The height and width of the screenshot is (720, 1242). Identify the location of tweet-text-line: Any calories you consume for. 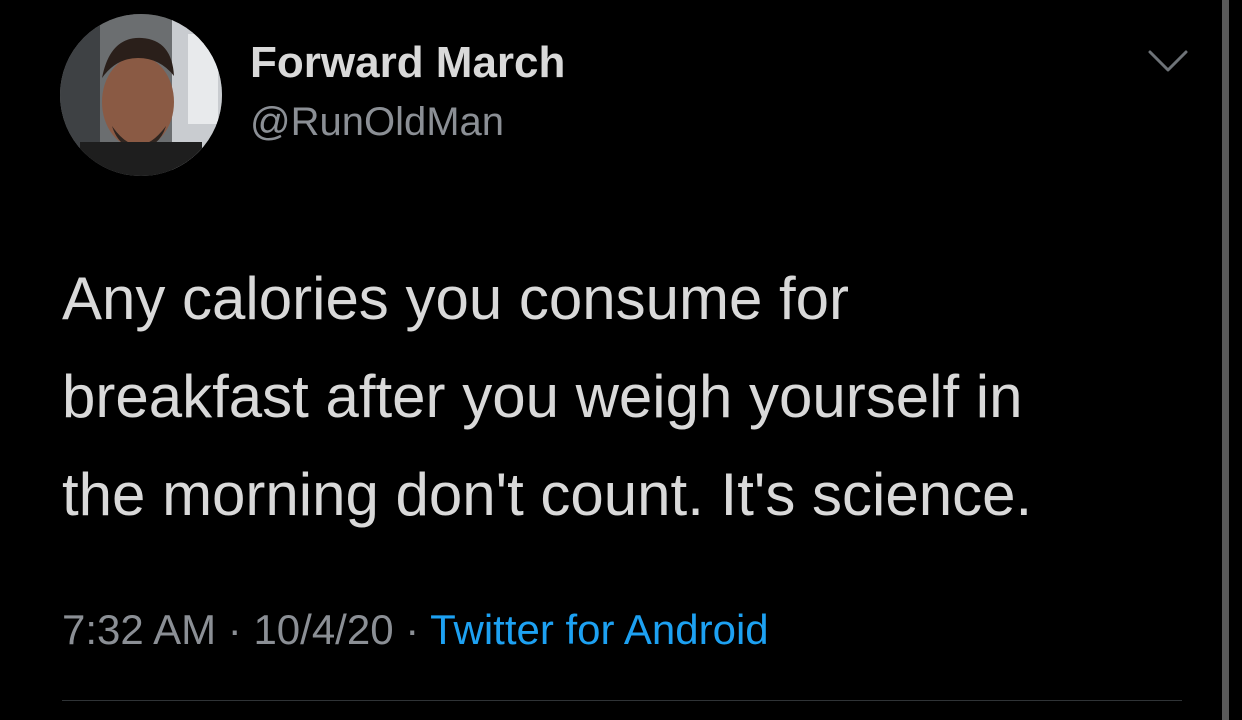
(456, 298).